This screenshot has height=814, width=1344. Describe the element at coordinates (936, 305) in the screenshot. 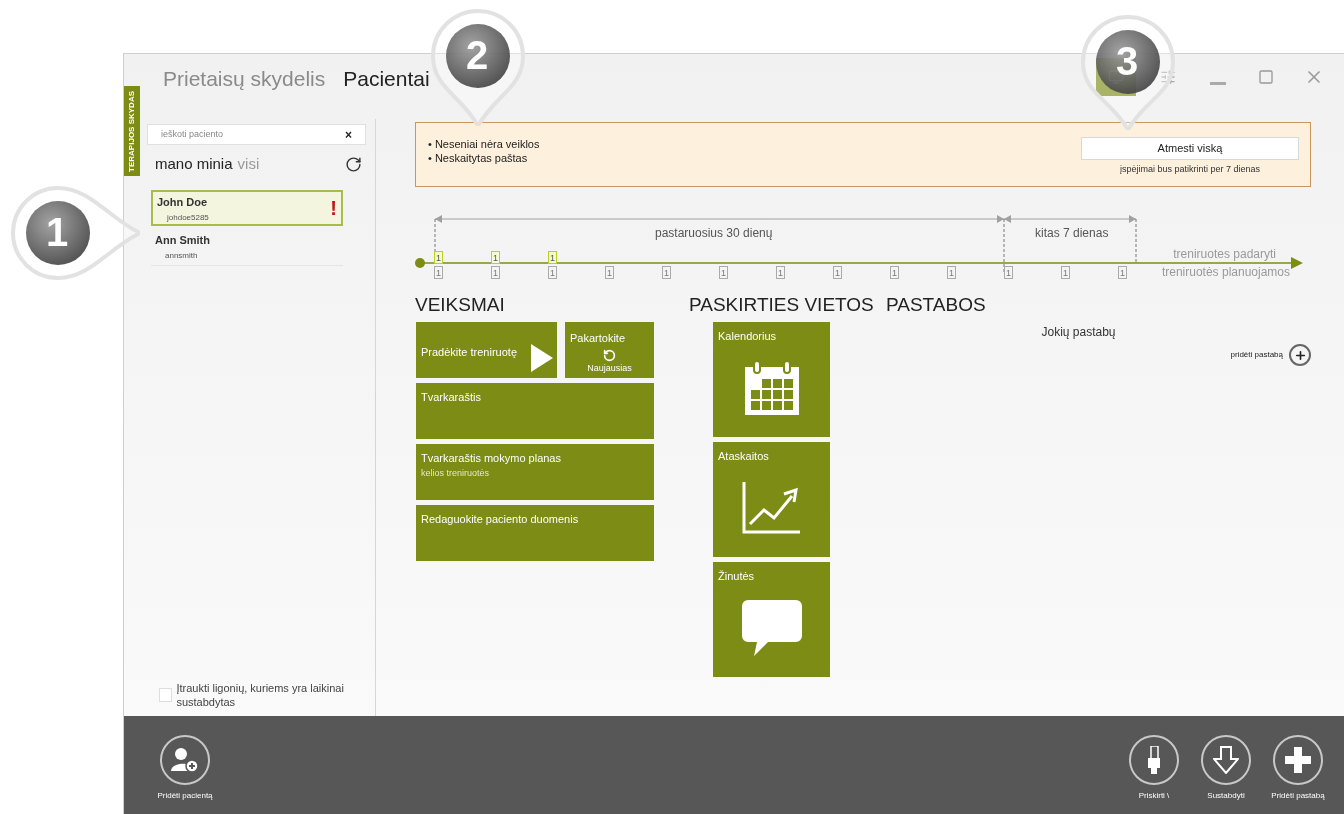

I see `section-heading: PASTABOS` at that location.